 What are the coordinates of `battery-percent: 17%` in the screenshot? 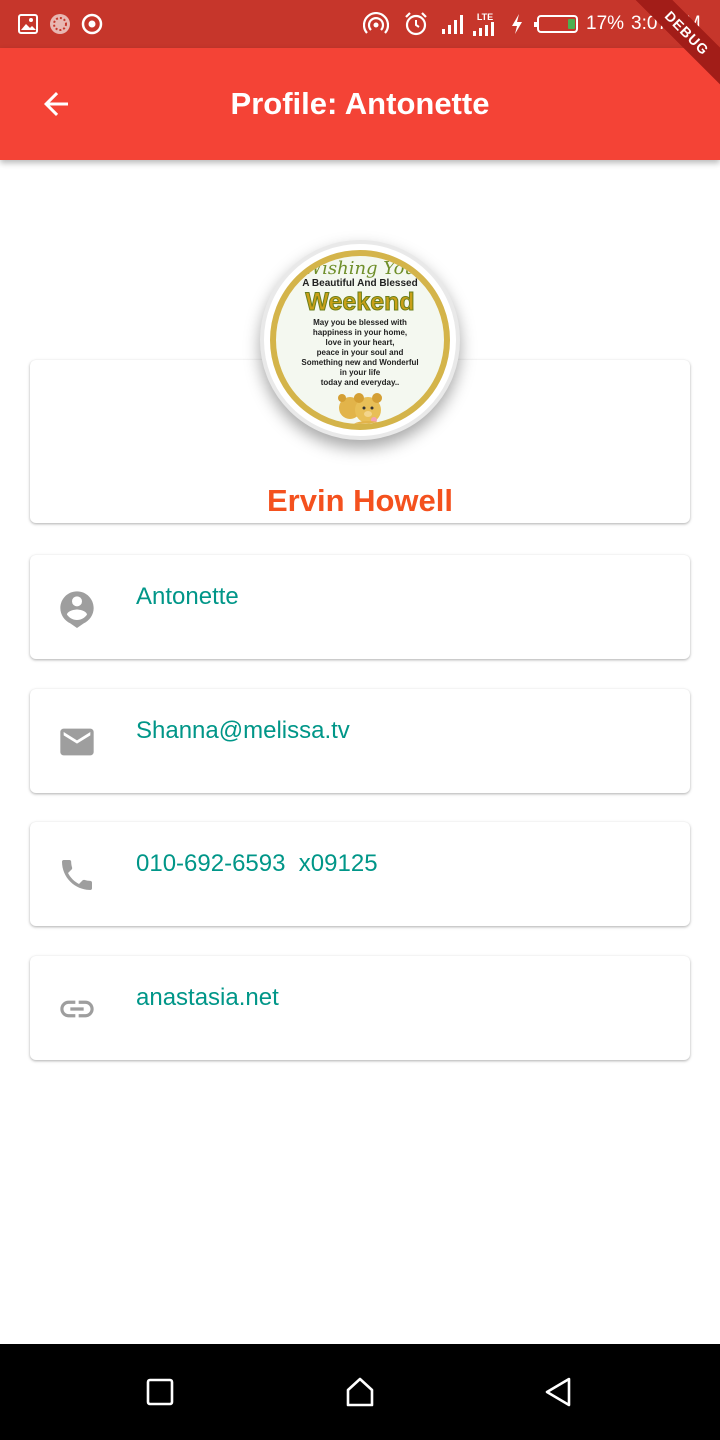 It's located at (605, 23).